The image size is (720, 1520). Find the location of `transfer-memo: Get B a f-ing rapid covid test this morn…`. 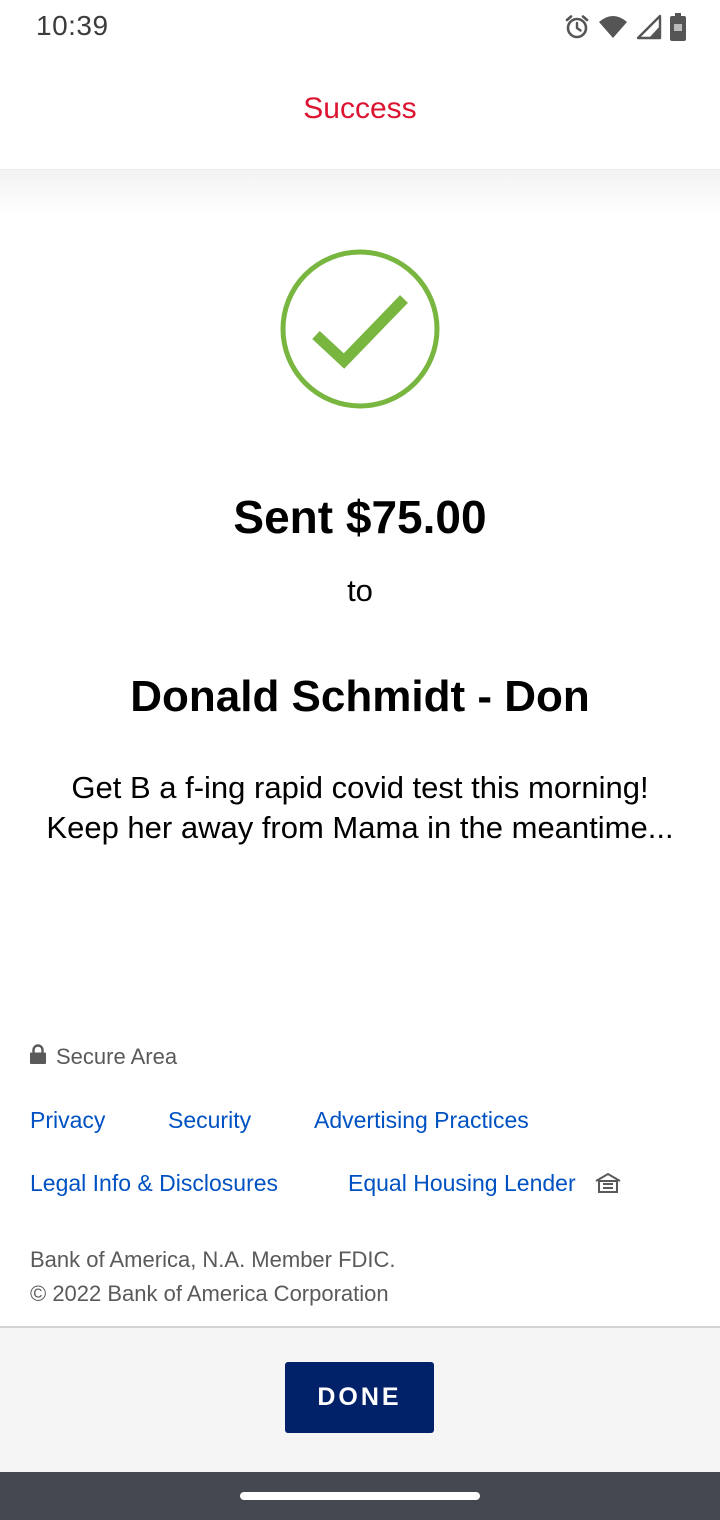

transfer-memo: Get B a f-ing rapid covid test this morn… is located at coordinates (360, 807).